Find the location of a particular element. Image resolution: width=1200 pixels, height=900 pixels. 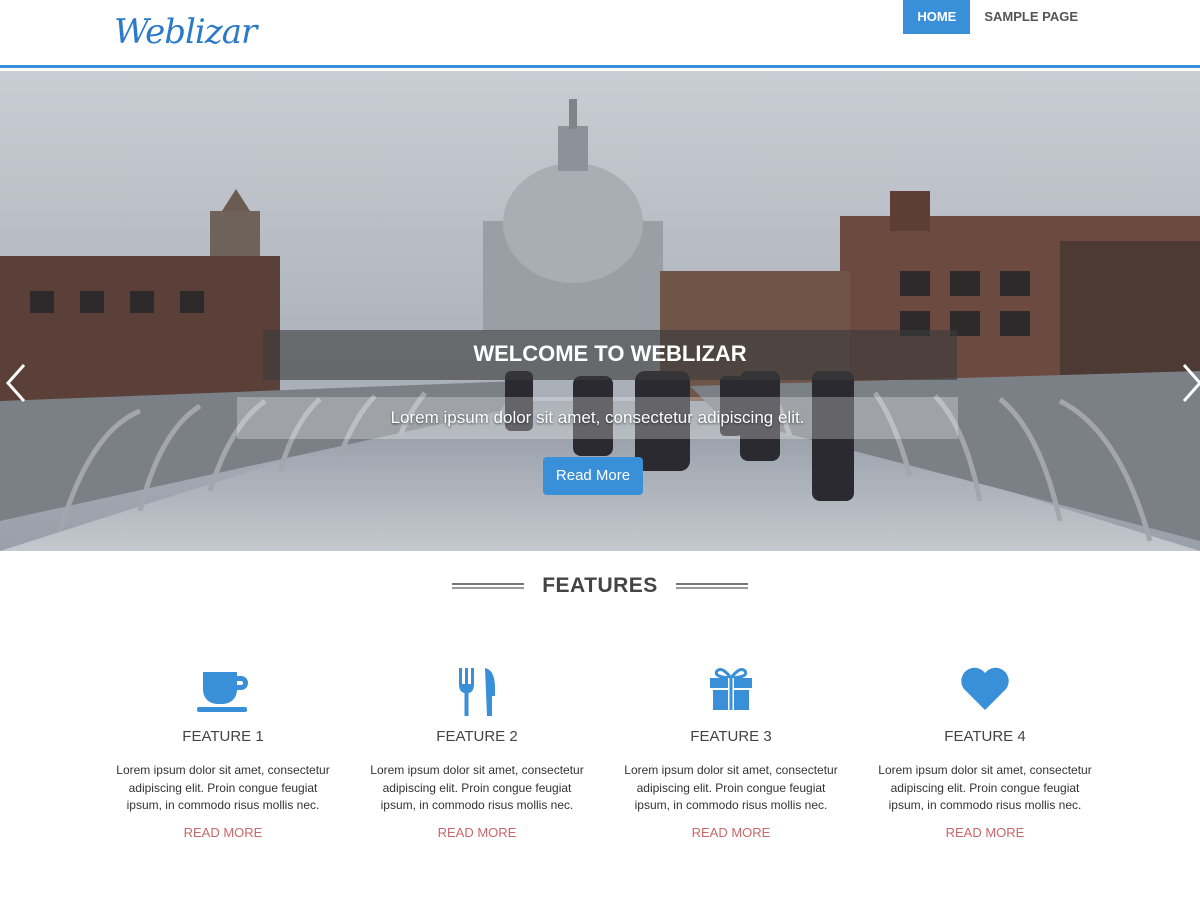

features-heading: FEATURES is located at coordinates (600, 586).